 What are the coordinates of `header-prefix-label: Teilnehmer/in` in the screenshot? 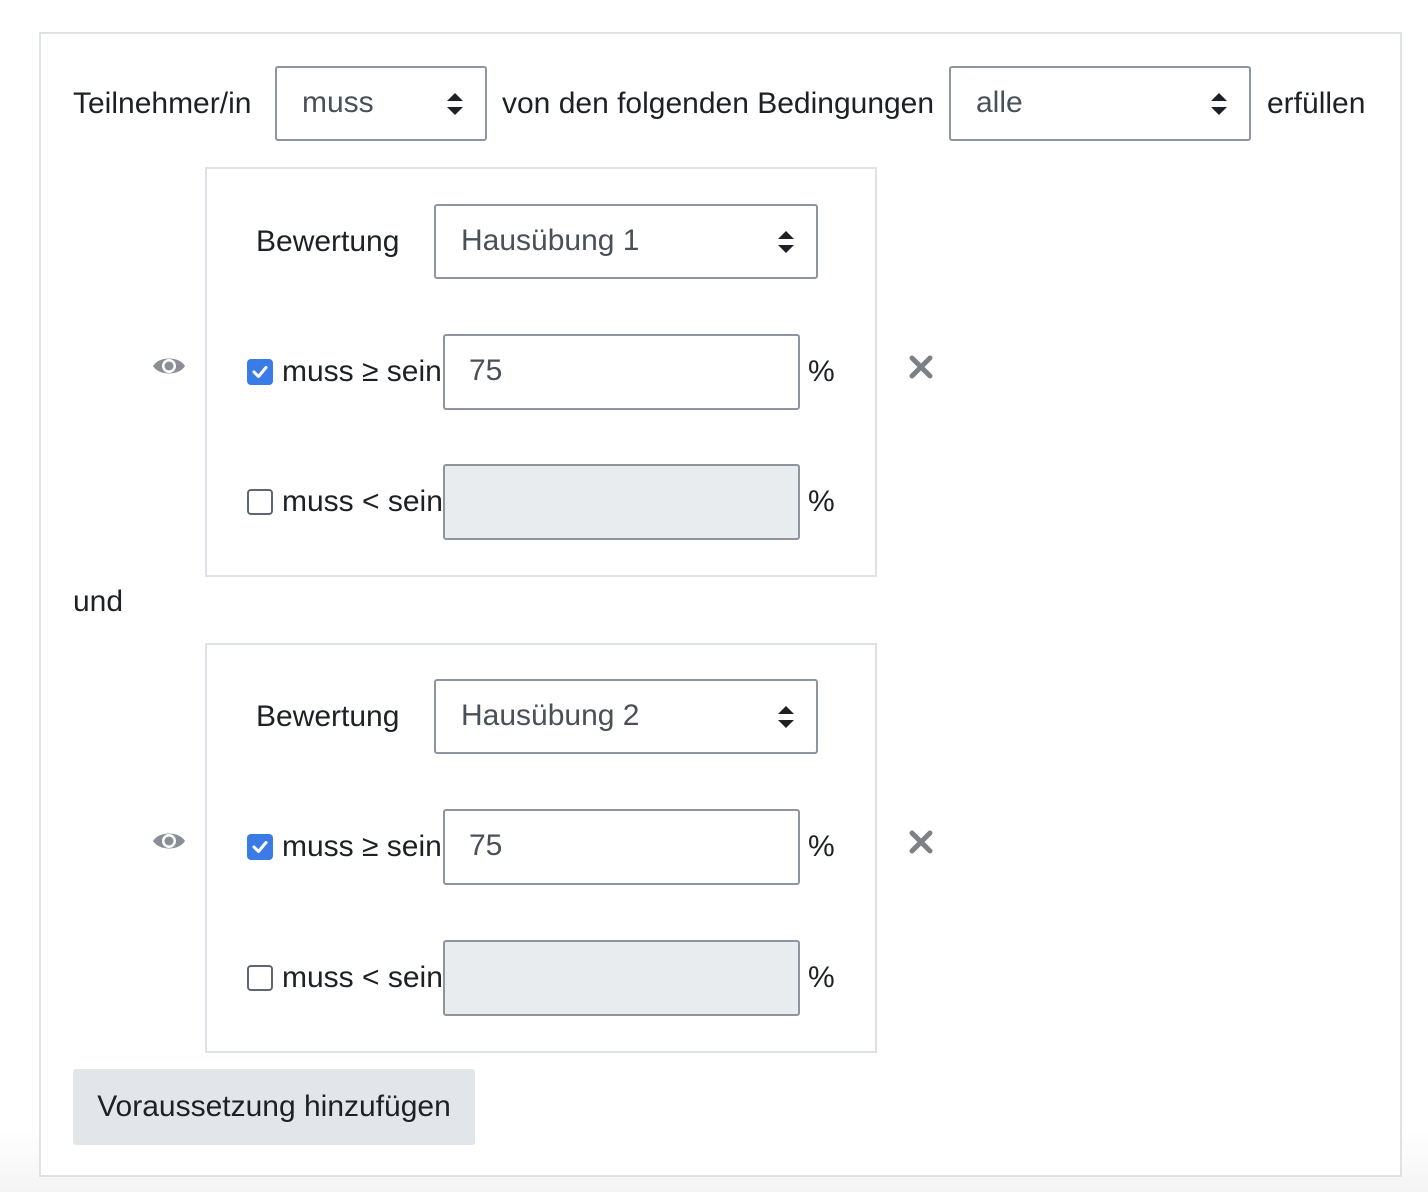 It's located at (162, 103).